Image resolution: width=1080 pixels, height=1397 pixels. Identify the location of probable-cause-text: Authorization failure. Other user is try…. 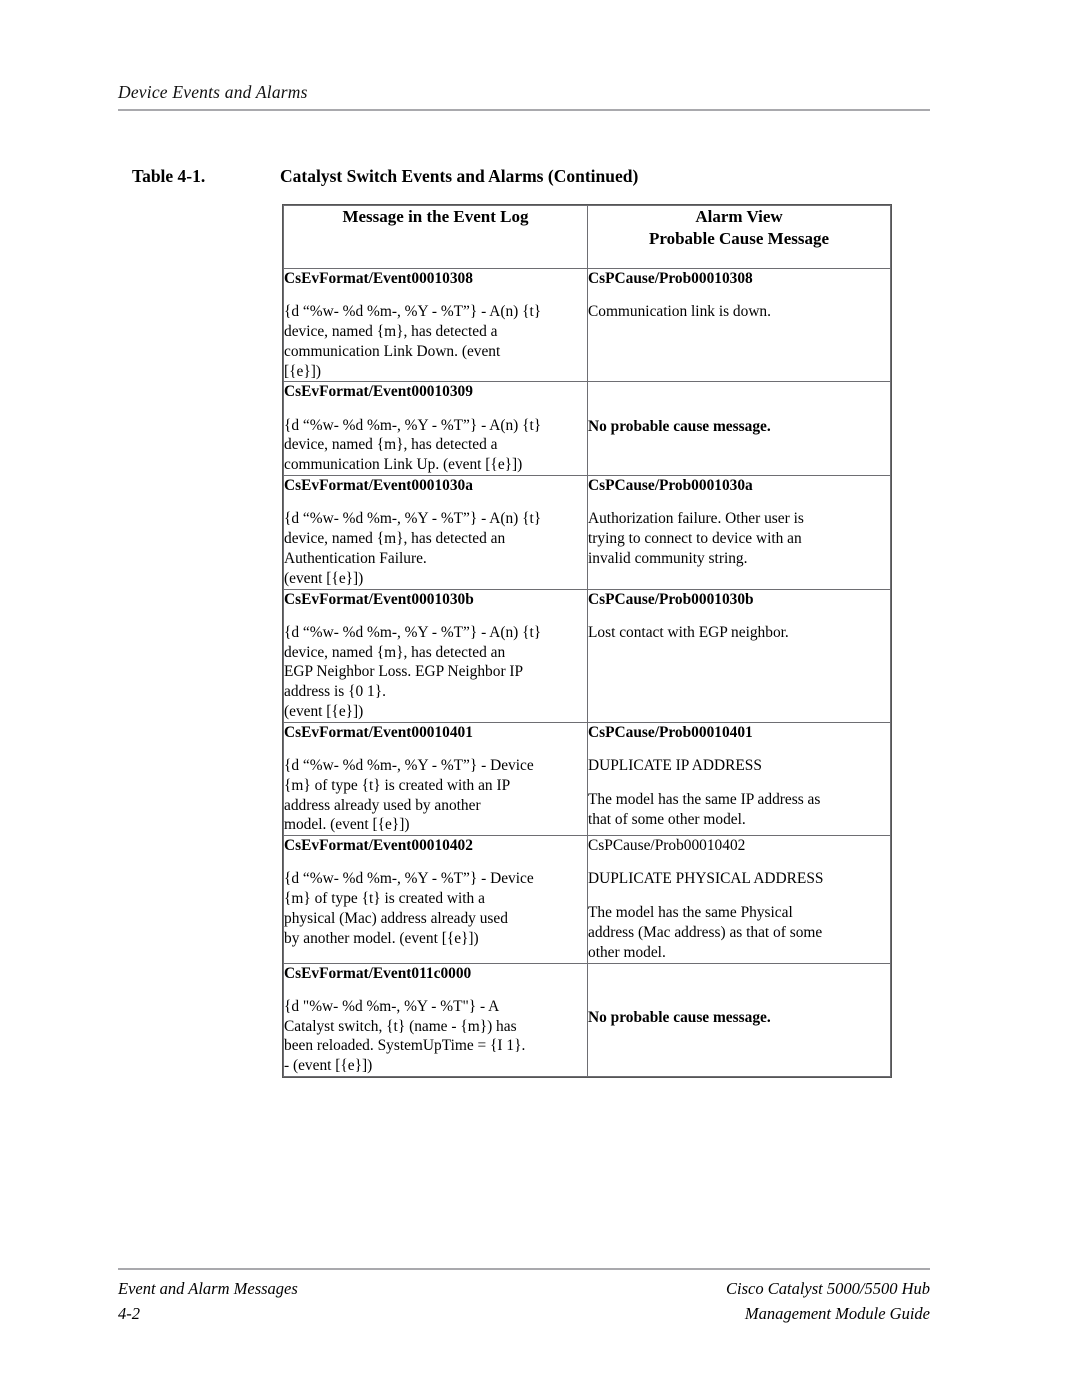
(696, 538).